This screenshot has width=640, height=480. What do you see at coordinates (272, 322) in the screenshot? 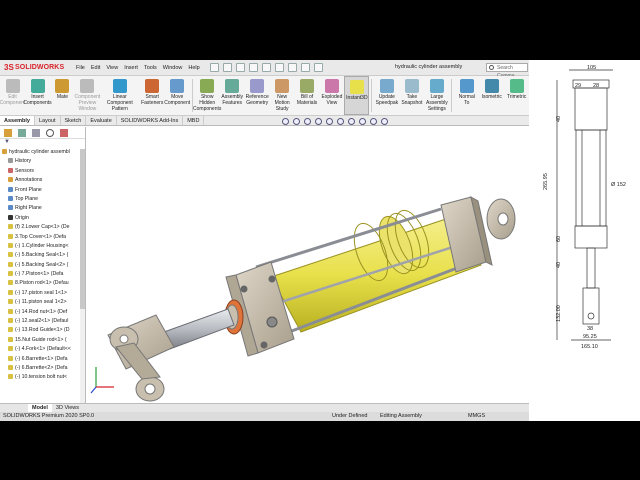
I see `rod-nut` at bounding box center [272, 322].